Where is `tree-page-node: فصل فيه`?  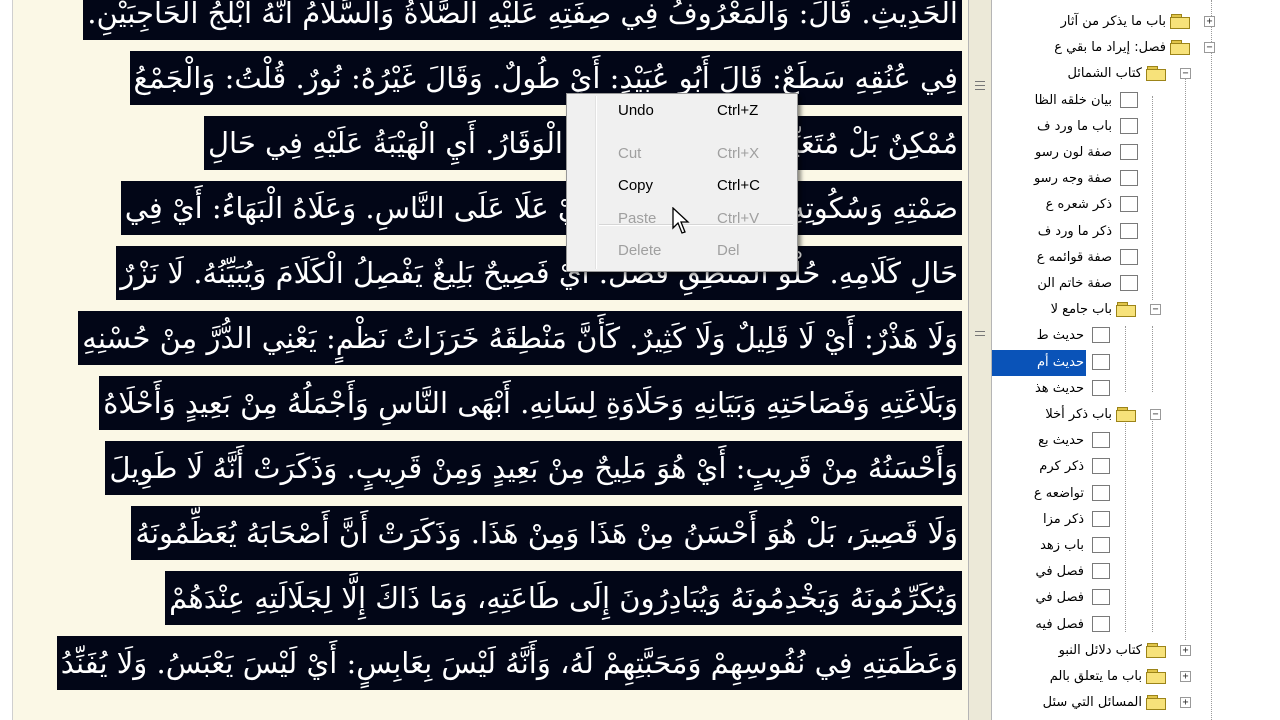 tree-page-node: فصل فيه is located at coordinates (1136, 625).